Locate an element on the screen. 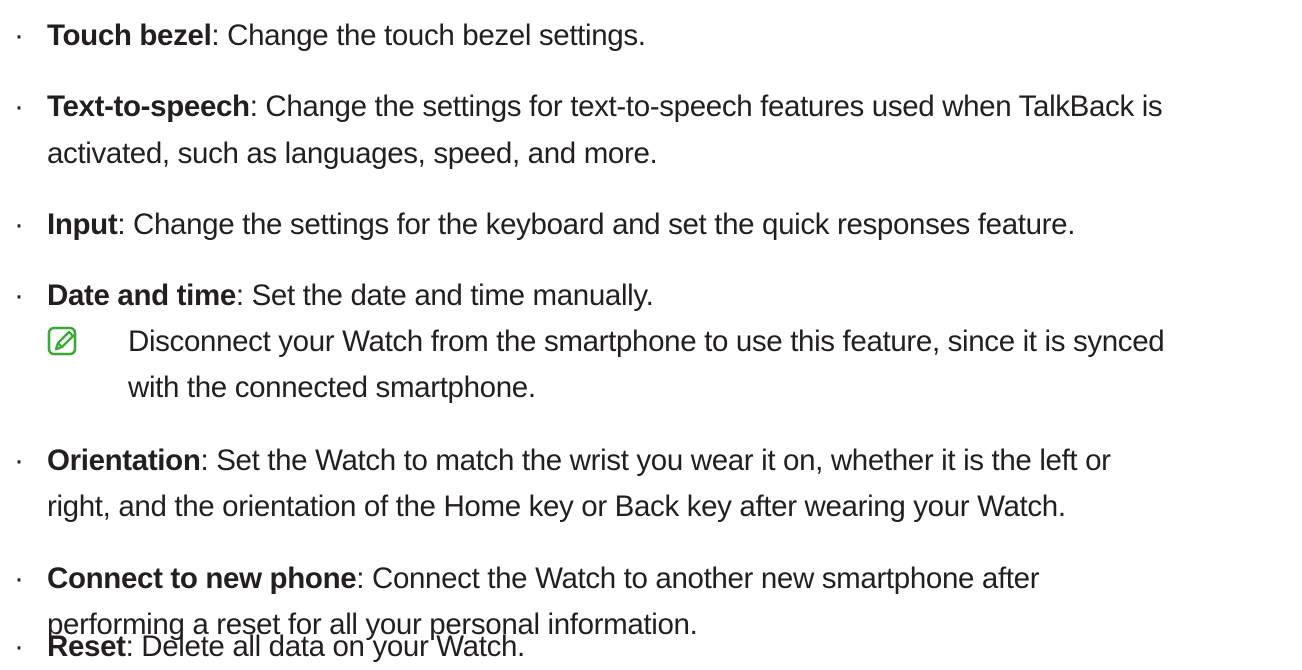 The height and width of the screenshot is (670, 1302). term-text-to-speech: Text-to-speech is located at coordinates (148, 106).